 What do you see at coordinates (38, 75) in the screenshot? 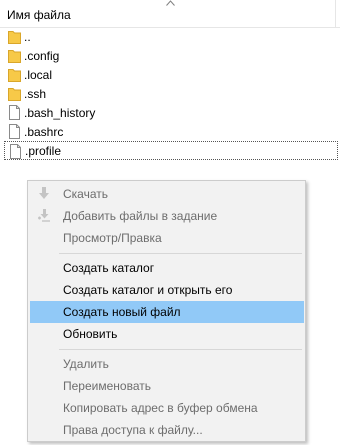
I see `file-name: .local` at bounding box center [38, 75].